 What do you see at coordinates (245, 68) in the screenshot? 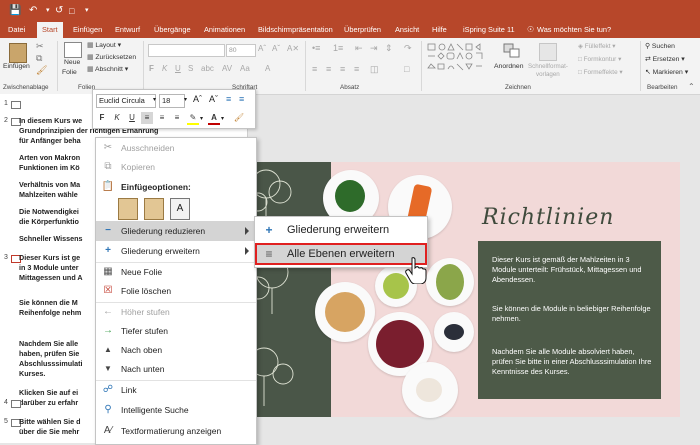
I see `change-case-icon: Aa` at bounding box center [245, 68].